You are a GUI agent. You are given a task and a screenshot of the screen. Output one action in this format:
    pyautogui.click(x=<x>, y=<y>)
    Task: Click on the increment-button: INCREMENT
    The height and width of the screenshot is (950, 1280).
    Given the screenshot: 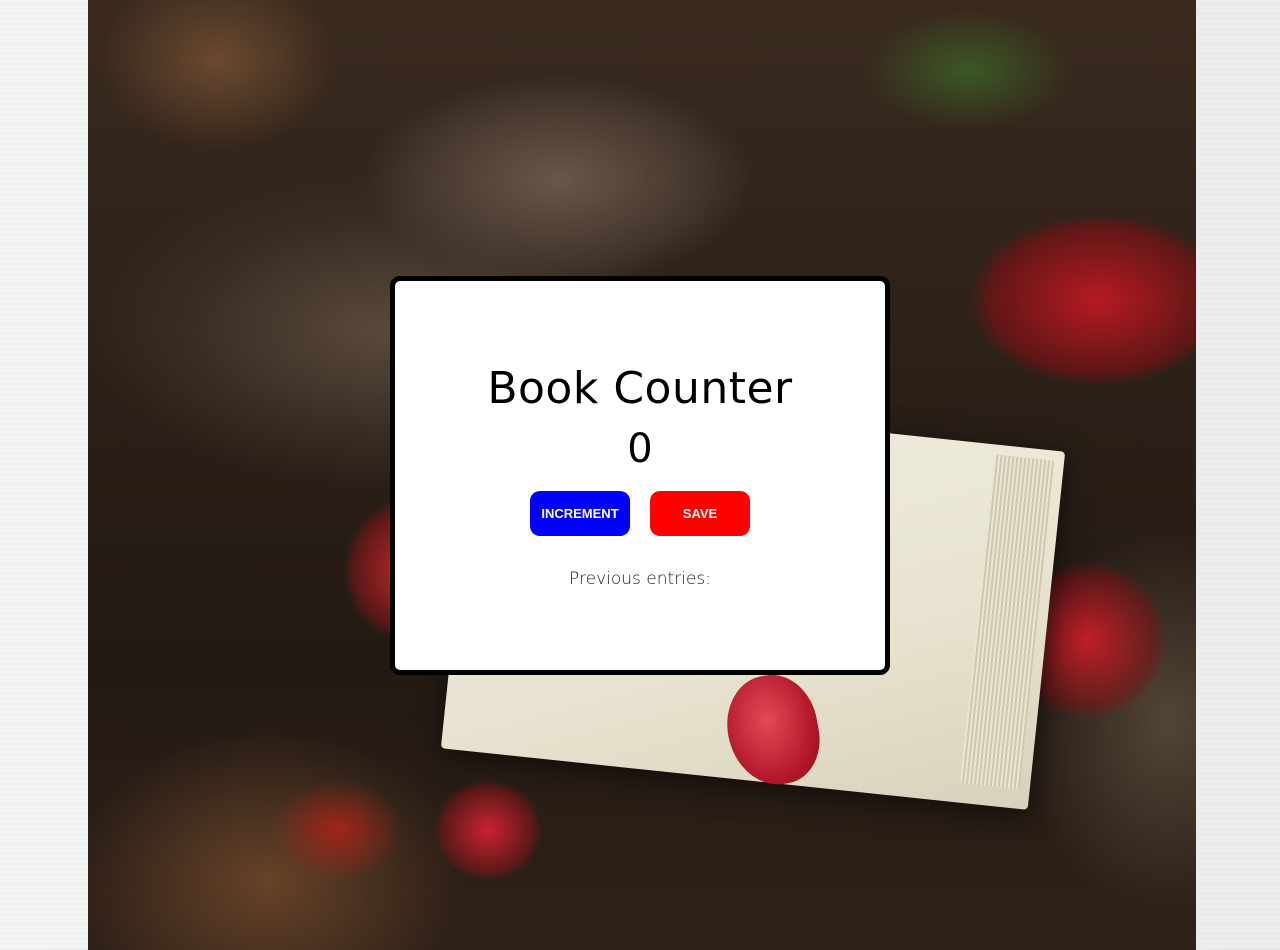 What is the action you would take?
    pyautogui.click(x=580, y=513)
    